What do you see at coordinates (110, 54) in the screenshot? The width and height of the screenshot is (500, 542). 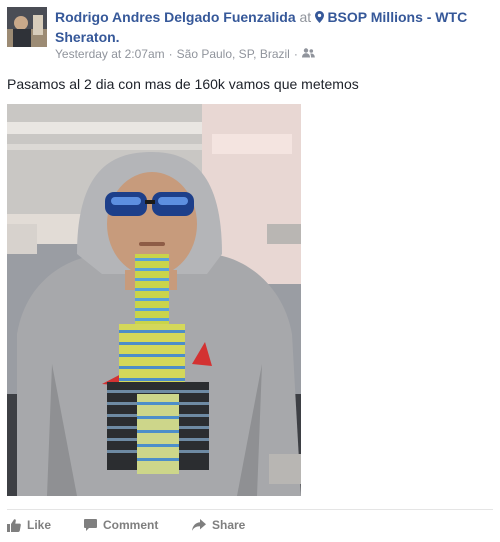 I see `timestamp-link: Yesterday at 2:07am` at bounding box center [110, 54].